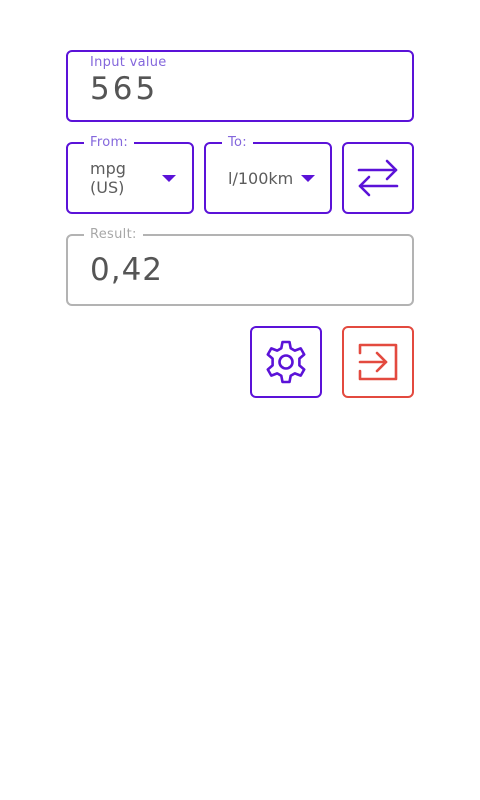 The height and width of the screenshot is (800, 480). I want to click on from-selected-unit: mpg (US), so click(108, 178).